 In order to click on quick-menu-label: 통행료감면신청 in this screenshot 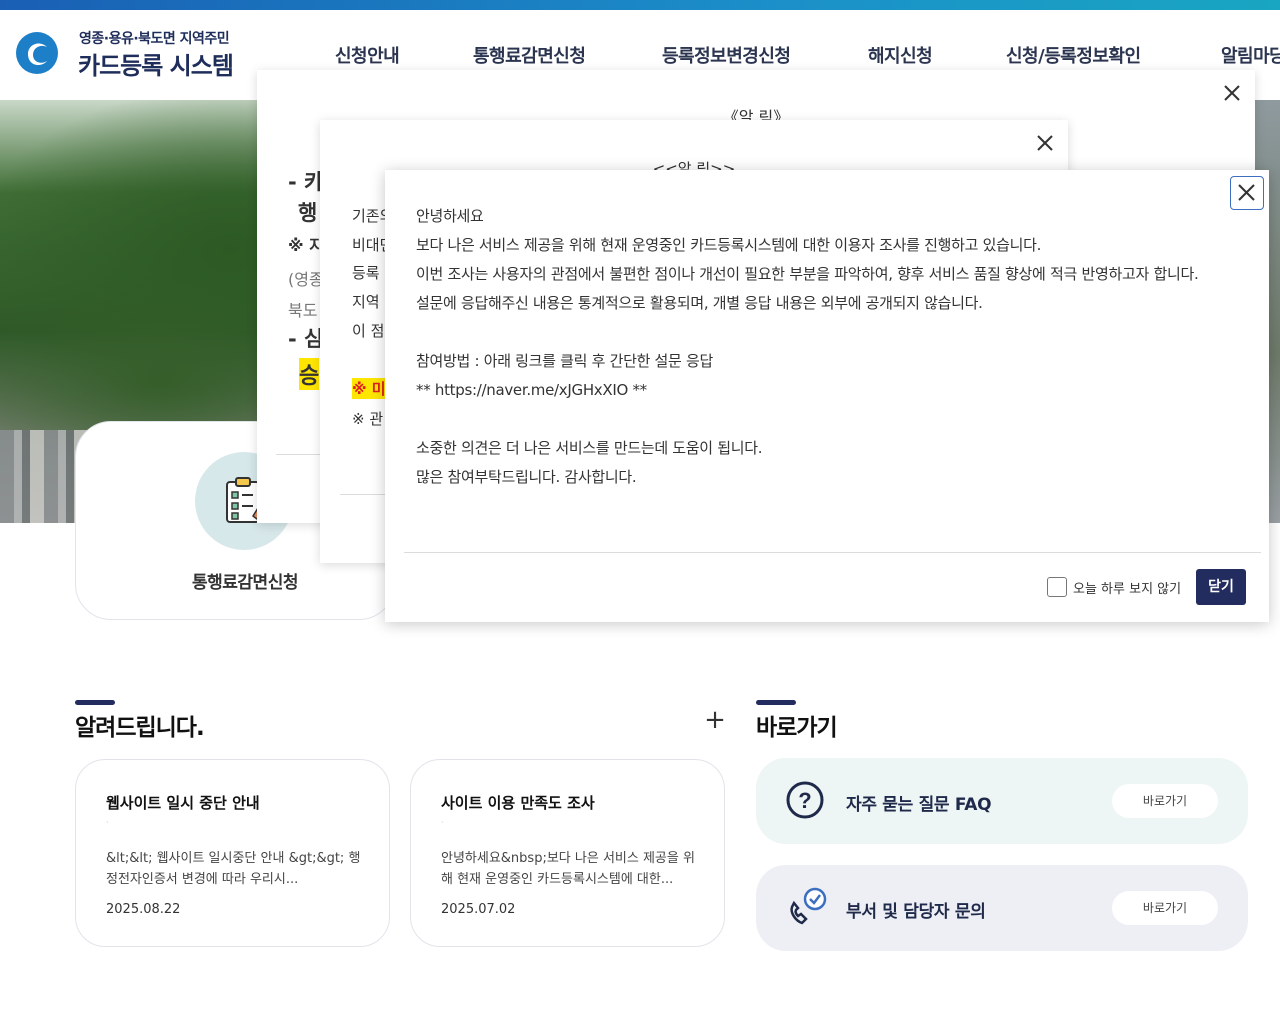, I will do `click(245, 583)`.